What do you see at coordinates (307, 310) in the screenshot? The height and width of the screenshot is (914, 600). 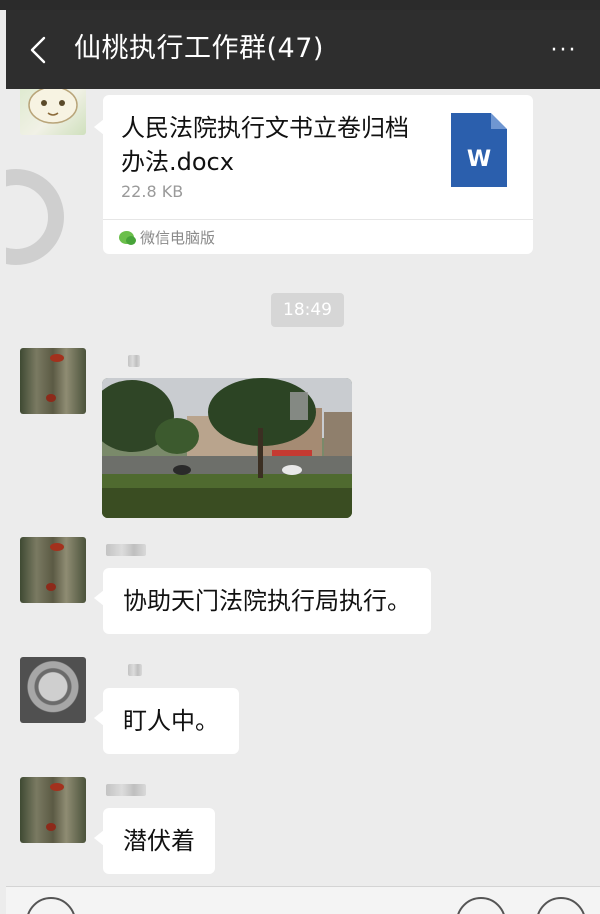 I see `message-timestamp: 18:49` at bounding box center [307, 310].